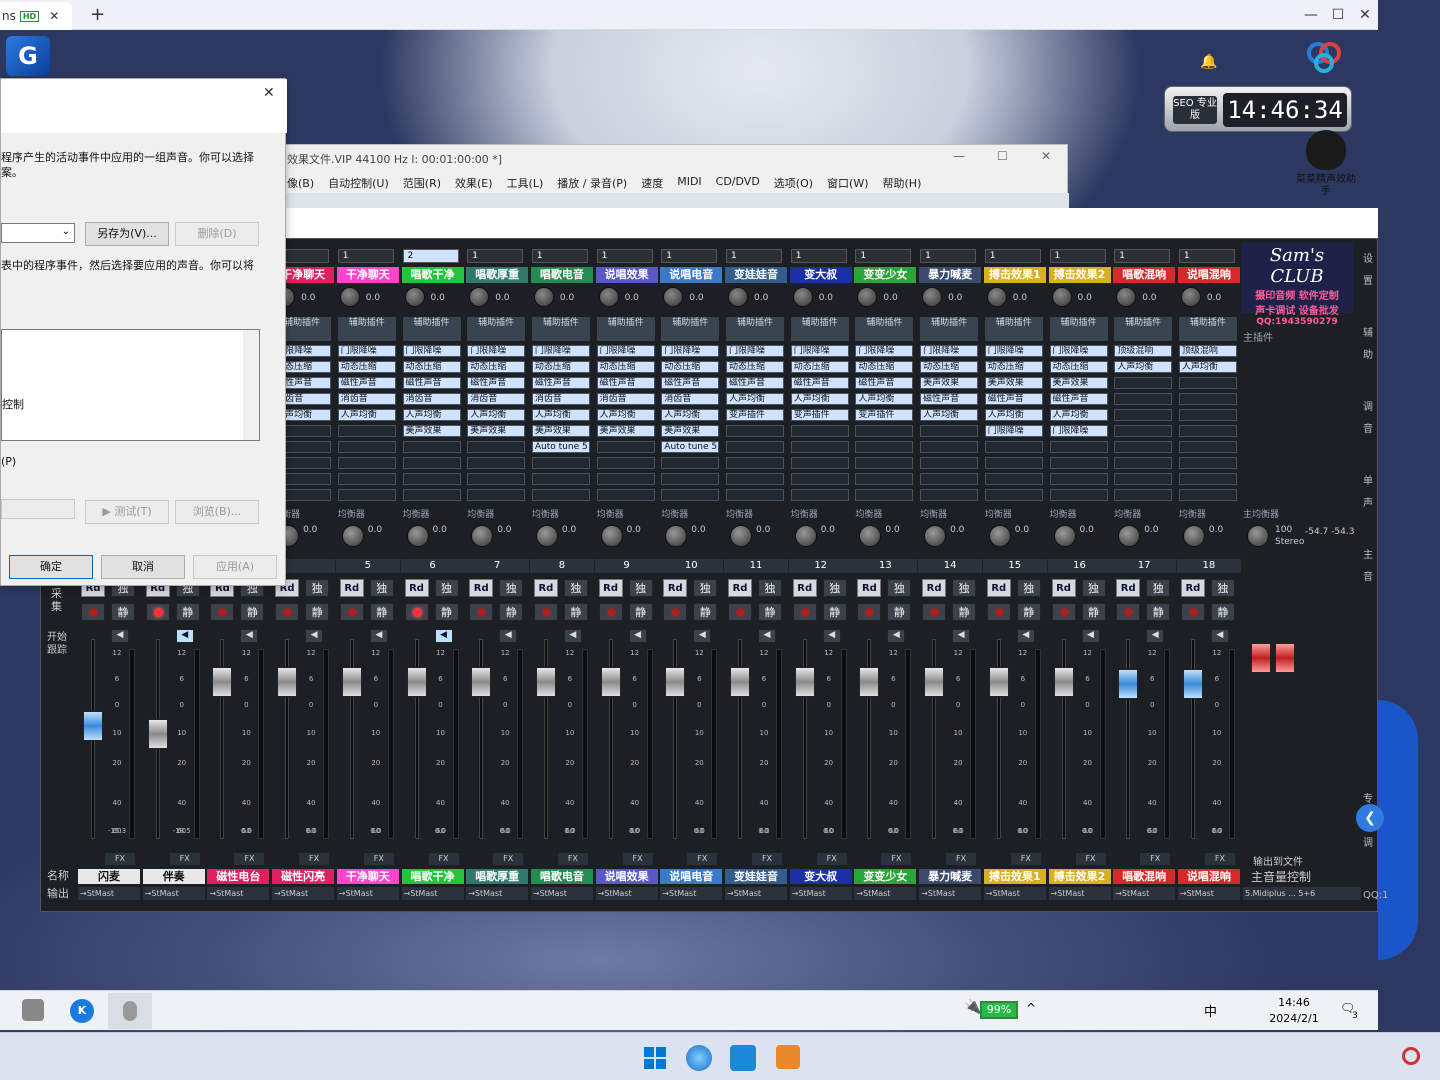 The height and width of the screenshot is (1080, 1440). Describe the element at coordinates (543, 297) in the screenshot. I see `gain-knob` at that location.